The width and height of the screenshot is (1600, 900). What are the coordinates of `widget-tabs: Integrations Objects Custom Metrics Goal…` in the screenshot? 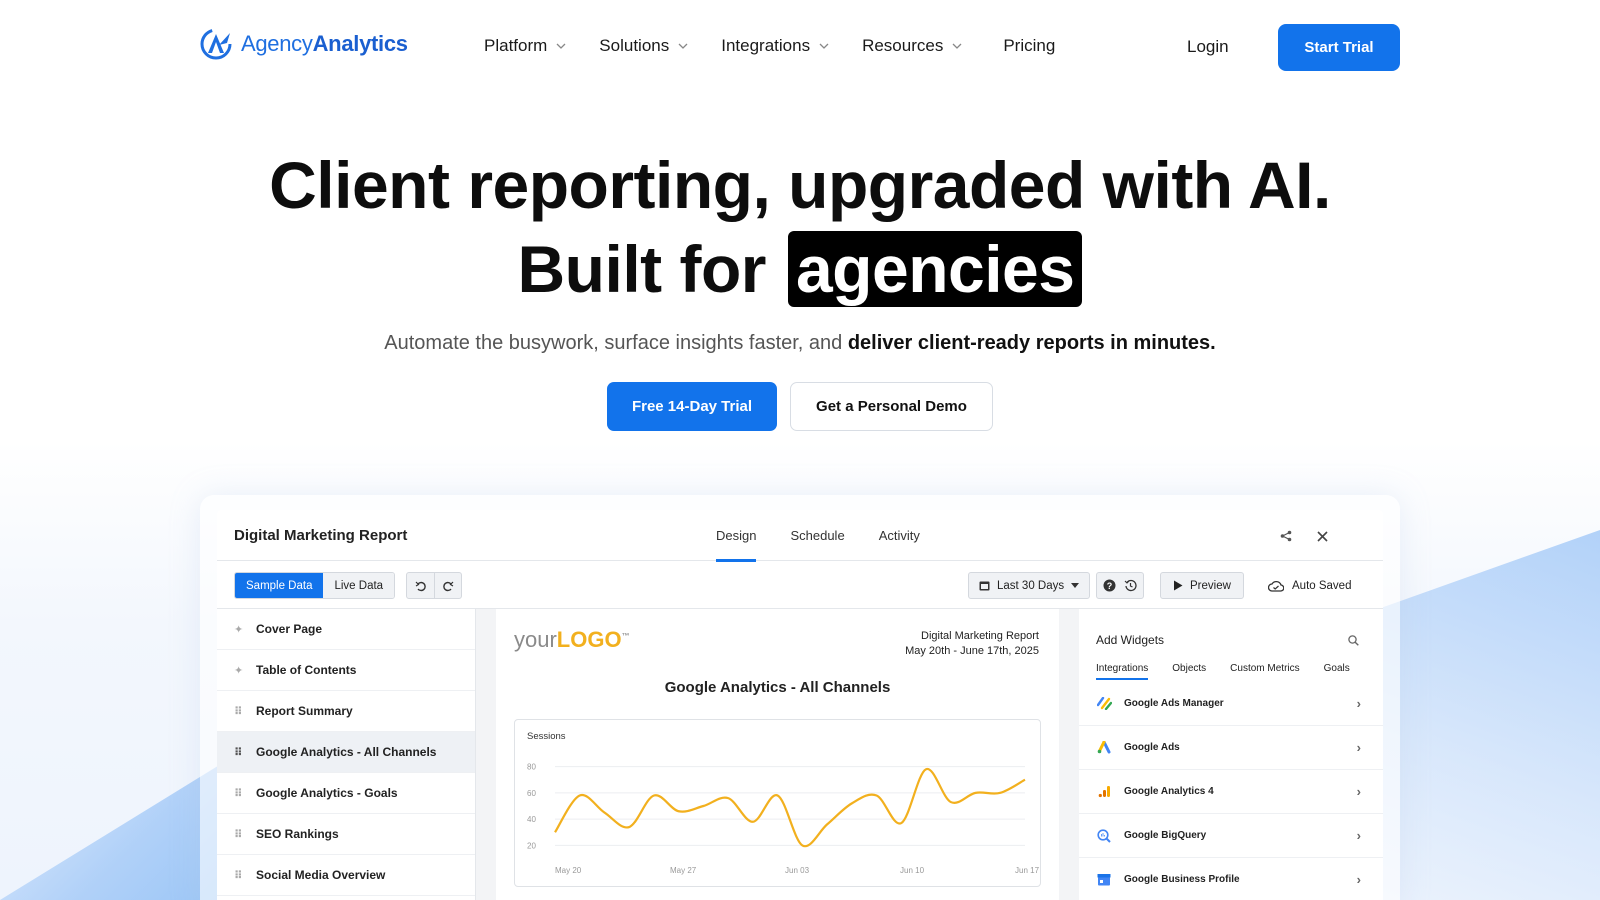 It's located at (1235, 671).